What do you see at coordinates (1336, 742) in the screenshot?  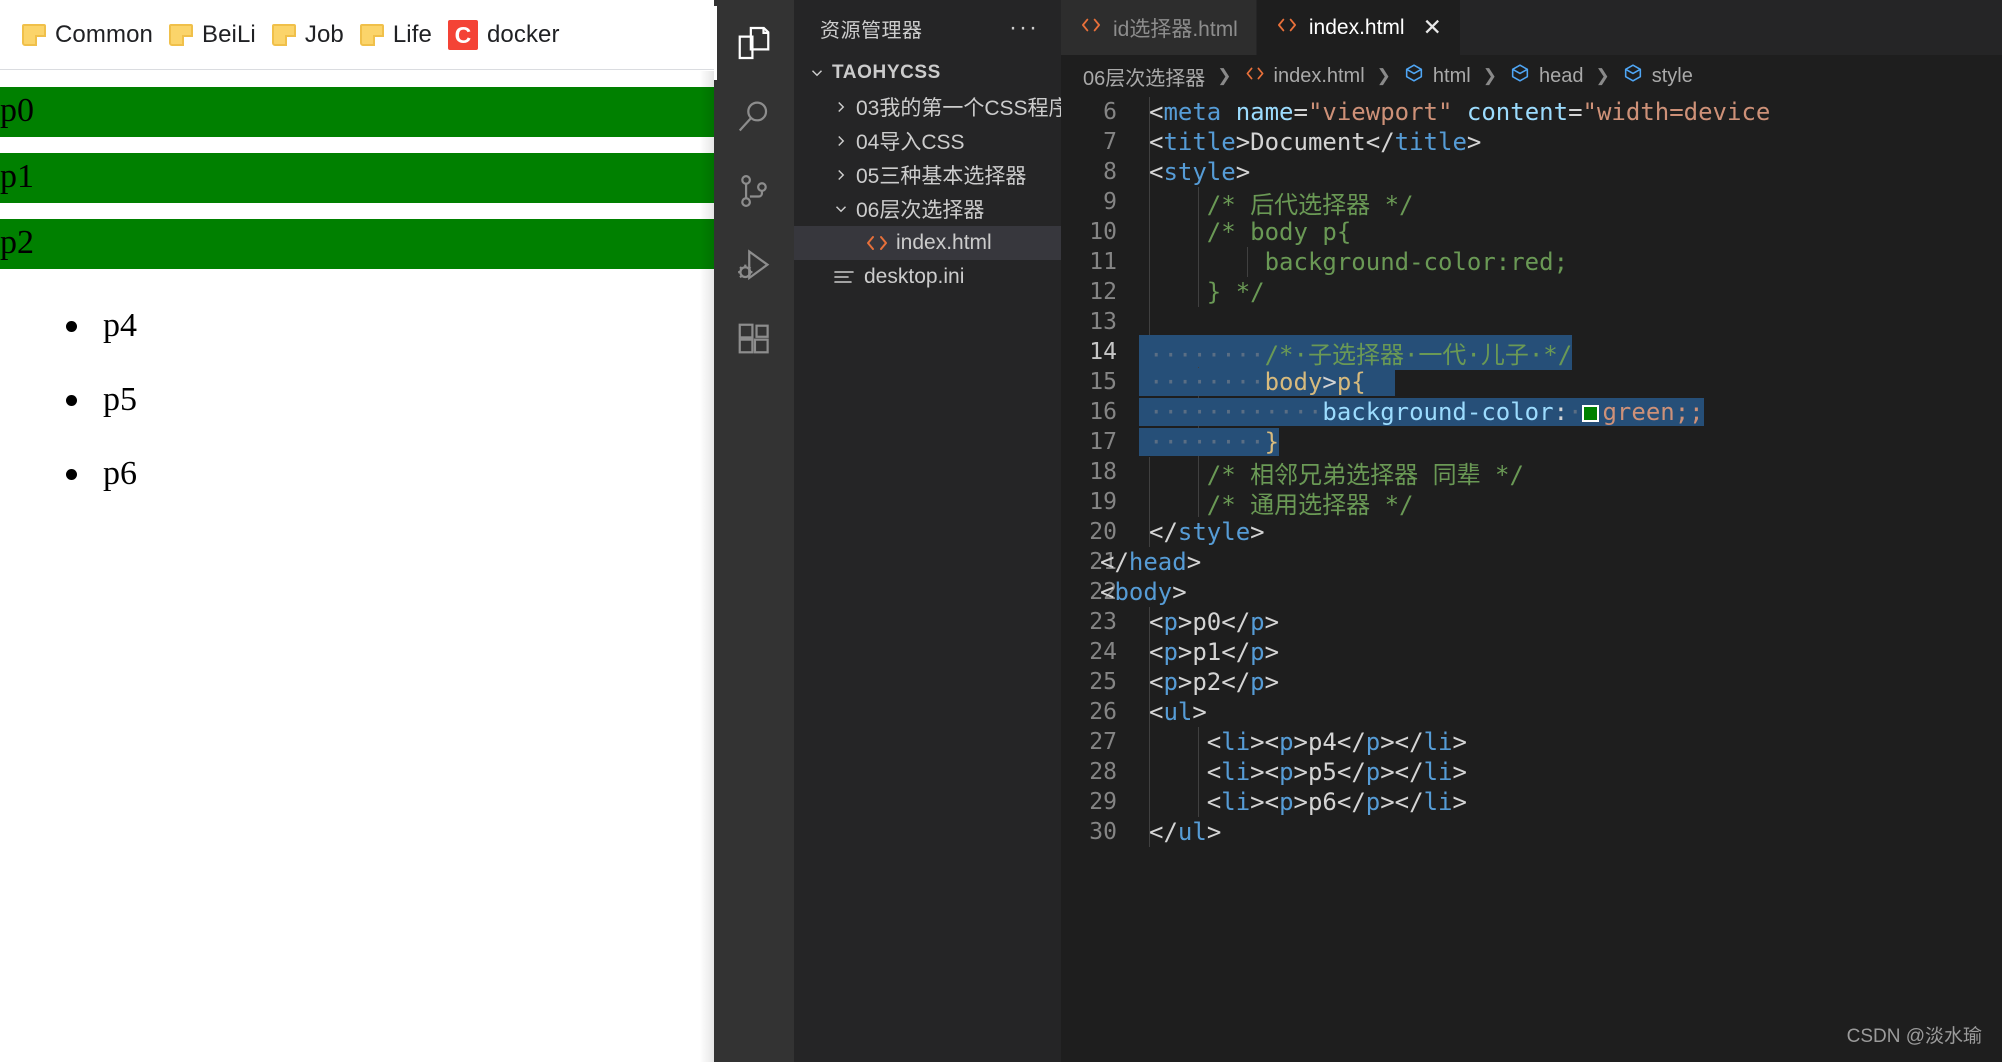 I see `code-line-text: <li><p>p4</p></li>` at bounding box center [1336, 742].